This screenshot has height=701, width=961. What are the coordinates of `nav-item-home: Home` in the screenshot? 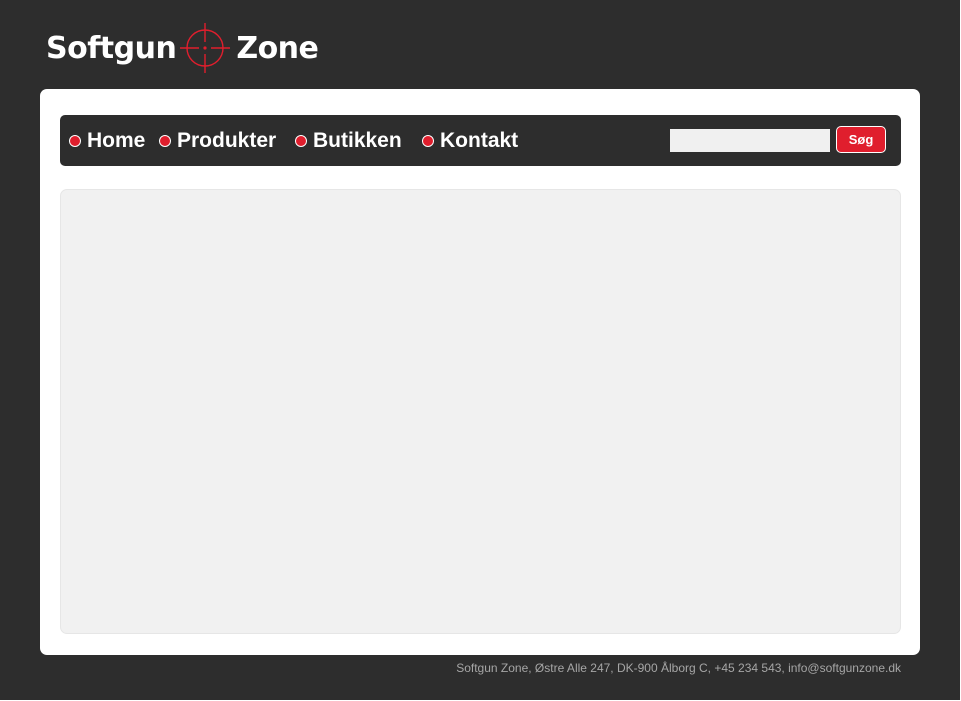 It's located at (107, 140).